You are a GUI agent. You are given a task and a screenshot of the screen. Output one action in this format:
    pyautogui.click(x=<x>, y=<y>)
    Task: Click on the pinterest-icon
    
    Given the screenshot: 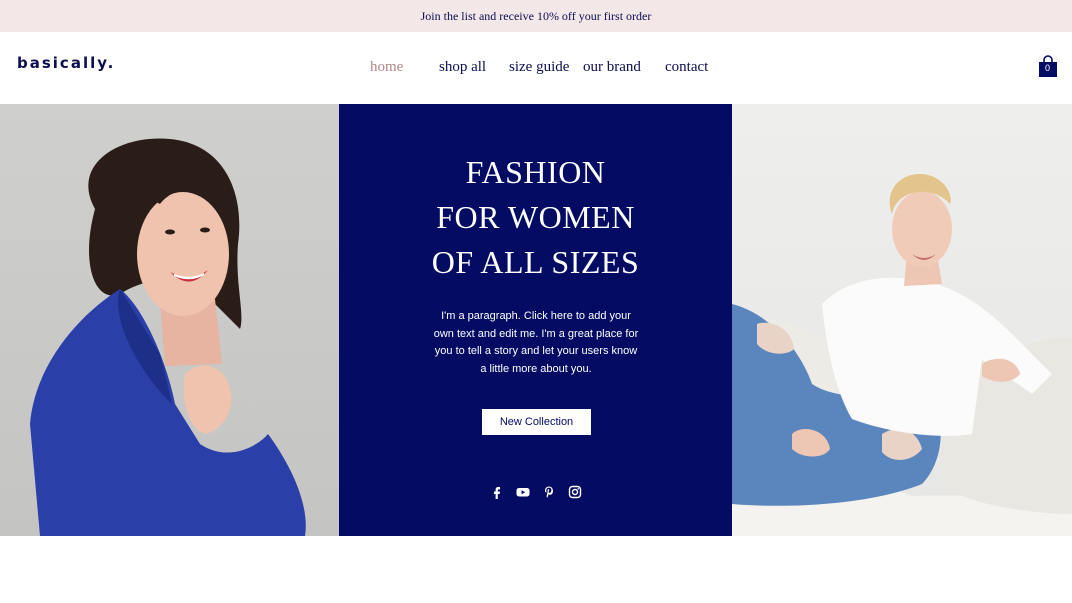 What is the action you would take?
    pyautogui.click(x=549, y=492)
    